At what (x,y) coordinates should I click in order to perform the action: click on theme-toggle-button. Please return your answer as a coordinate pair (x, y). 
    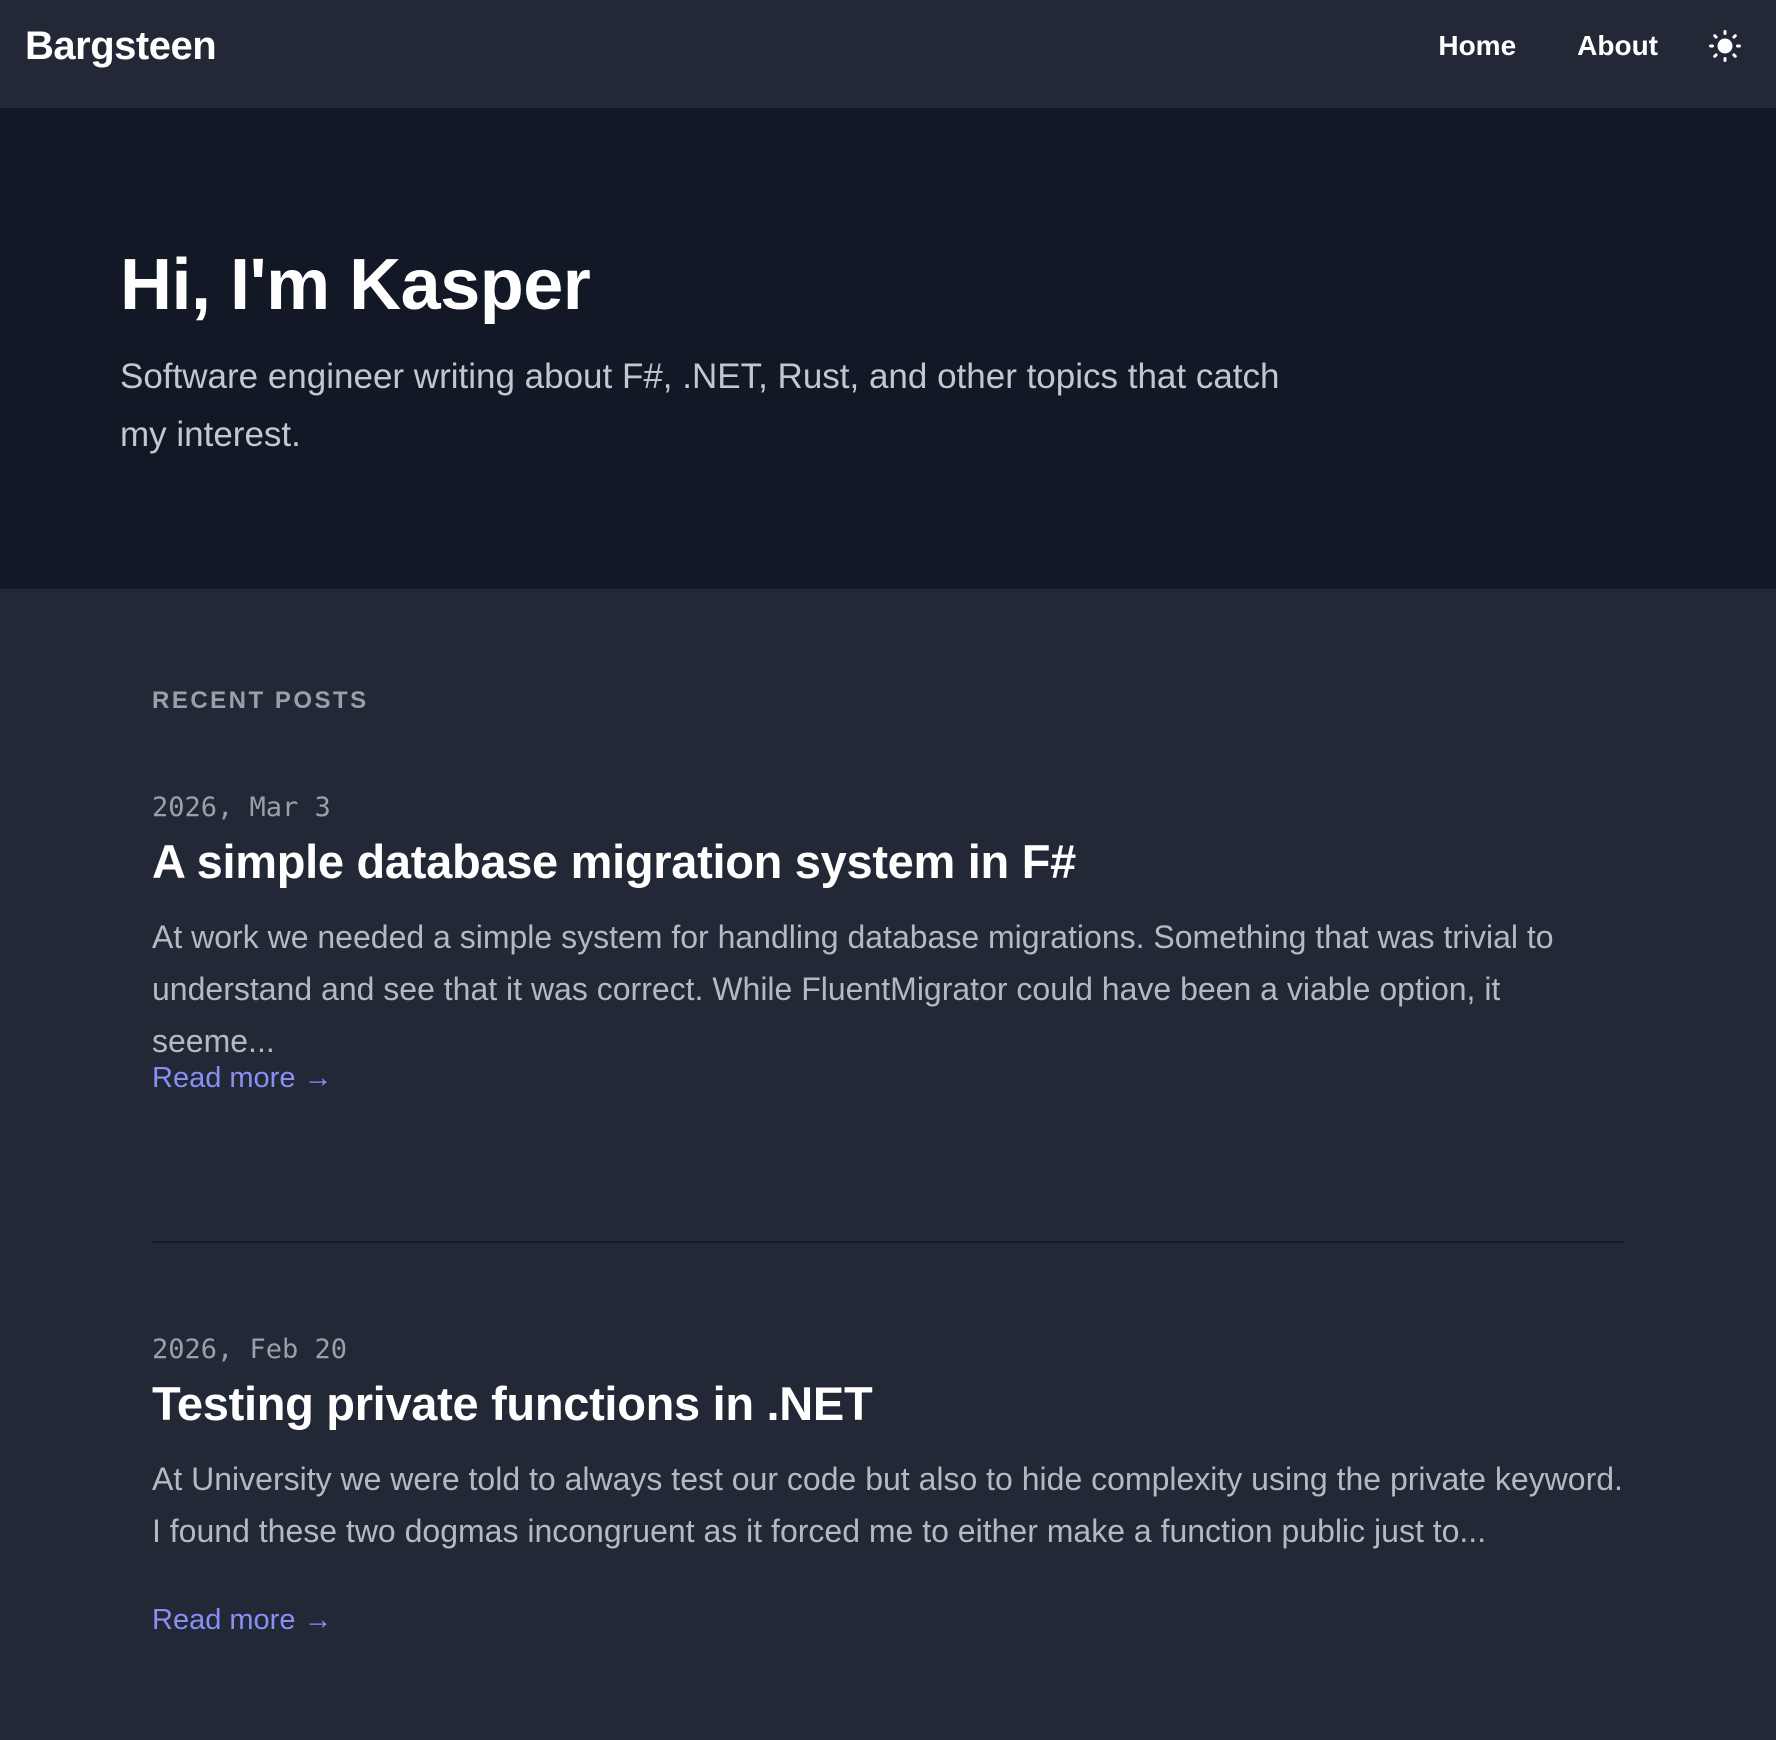
    Looking at the image, I should click on (1725, 46).